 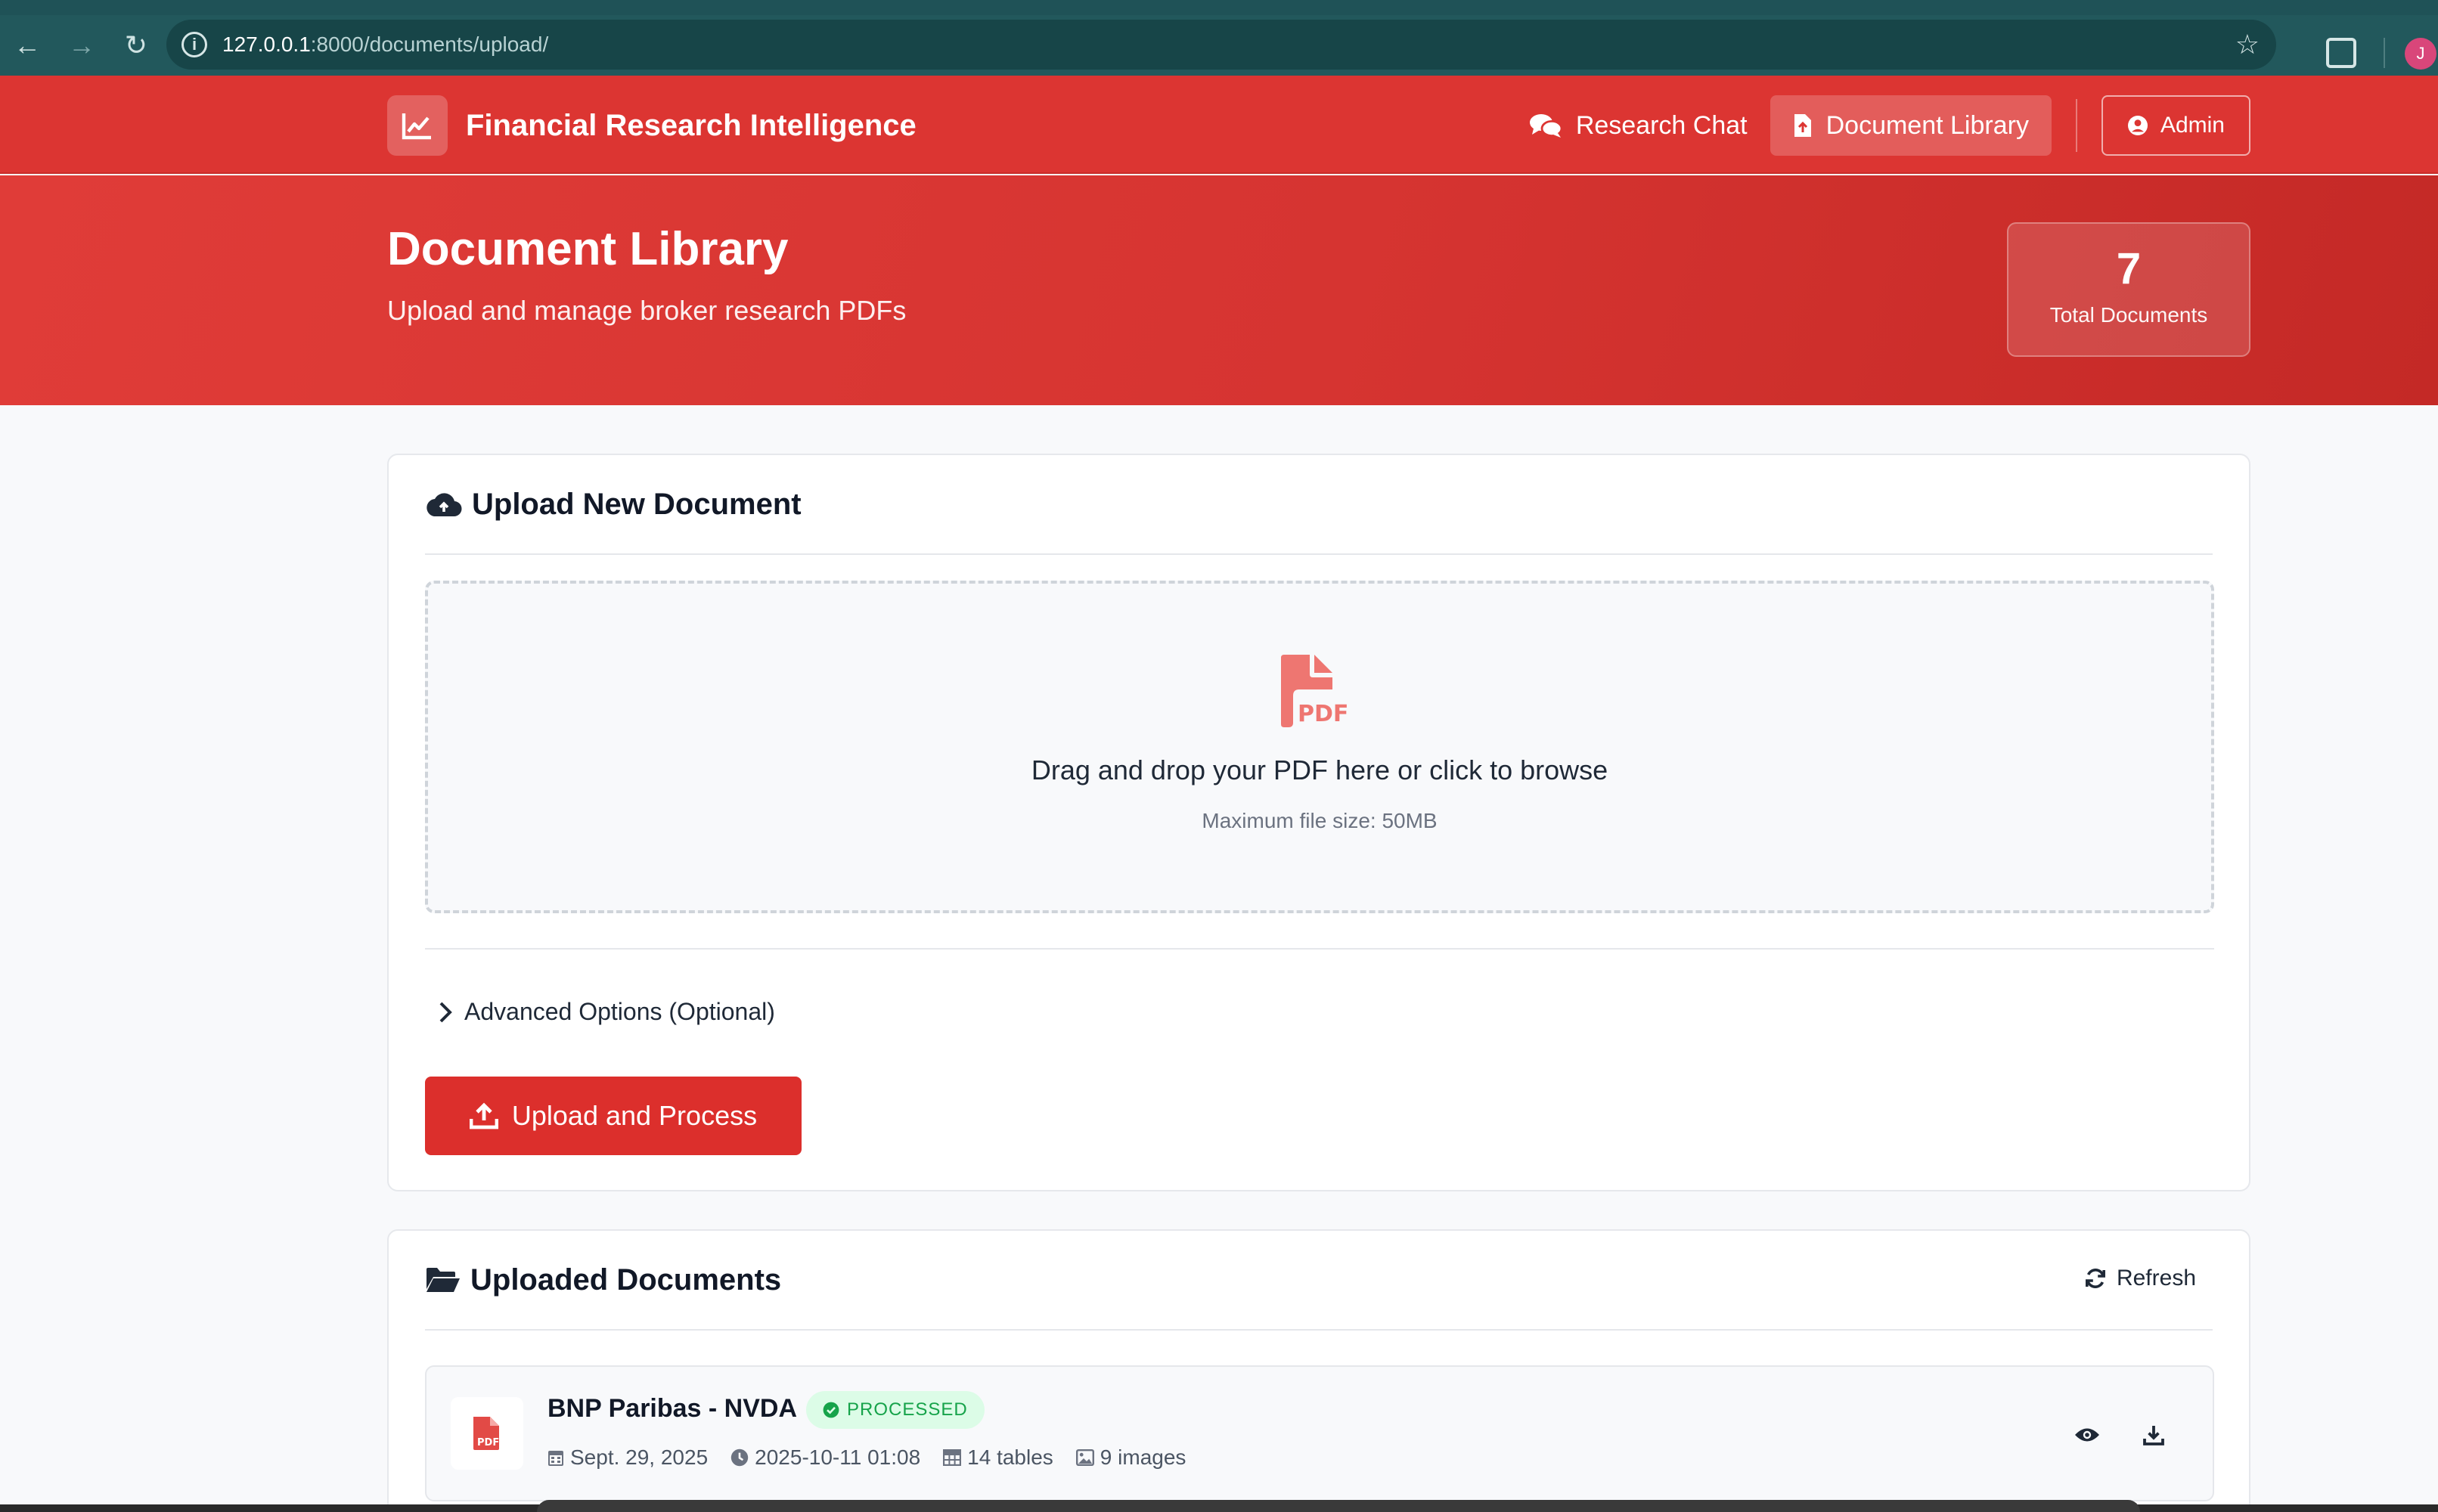 I want to click on stat-value: 7, so click(x=2129, y=268).